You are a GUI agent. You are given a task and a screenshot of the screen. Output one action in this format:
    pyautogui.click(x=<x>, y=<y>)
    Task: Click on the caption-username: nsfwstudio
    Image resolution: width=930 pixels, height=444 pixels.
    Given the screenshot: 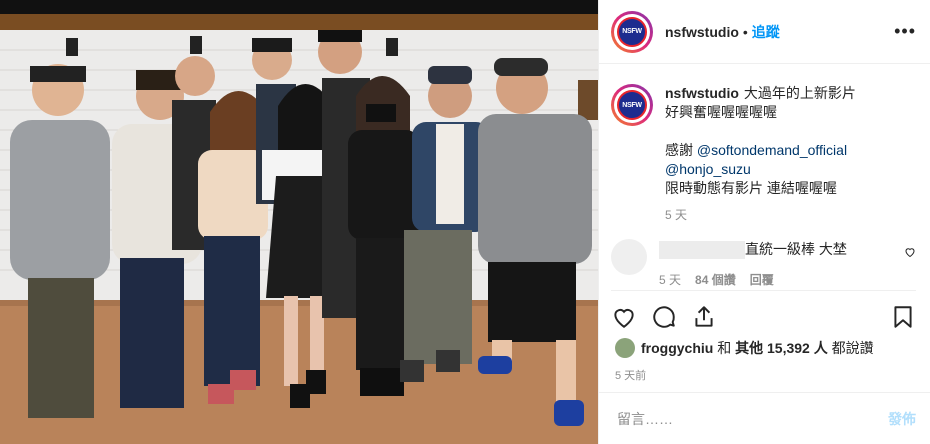 What is the action you would take?
    pyautogui.click(x=702, y=93)
    